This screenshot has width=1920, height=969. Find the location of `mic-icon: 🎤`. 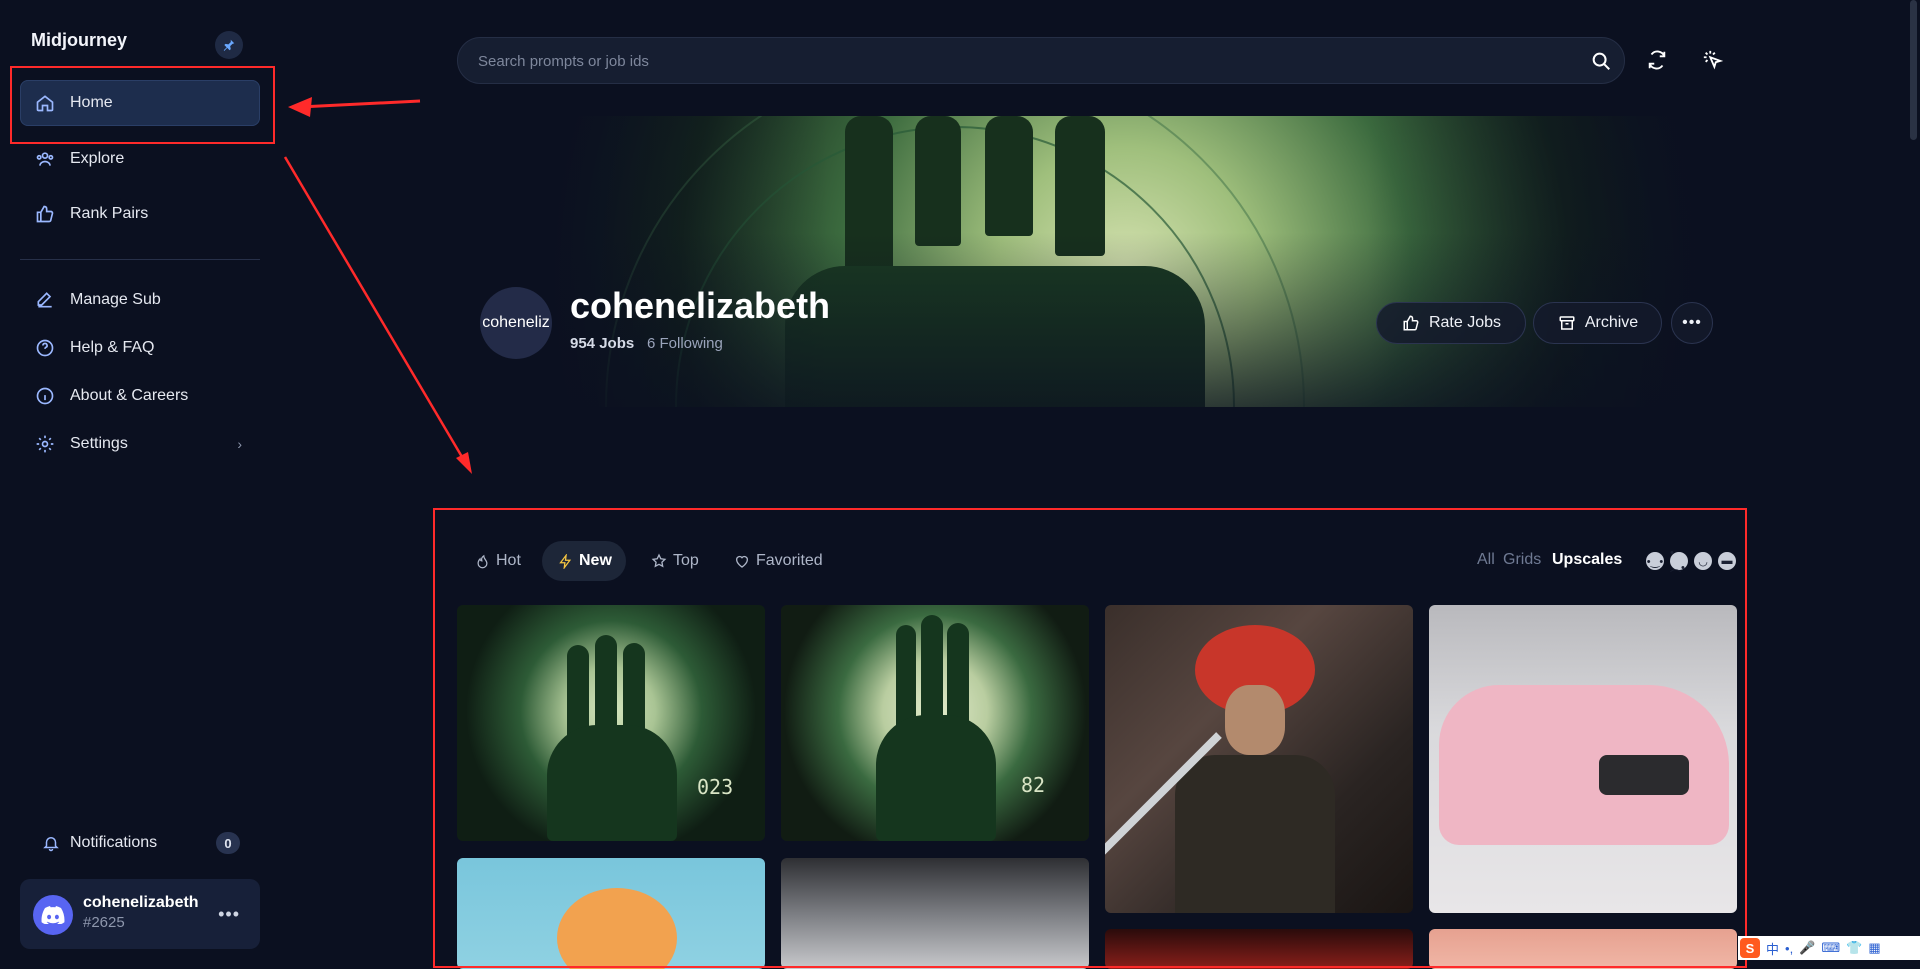

mic-icon: 🎤 is located at coordinates (1807, 947).